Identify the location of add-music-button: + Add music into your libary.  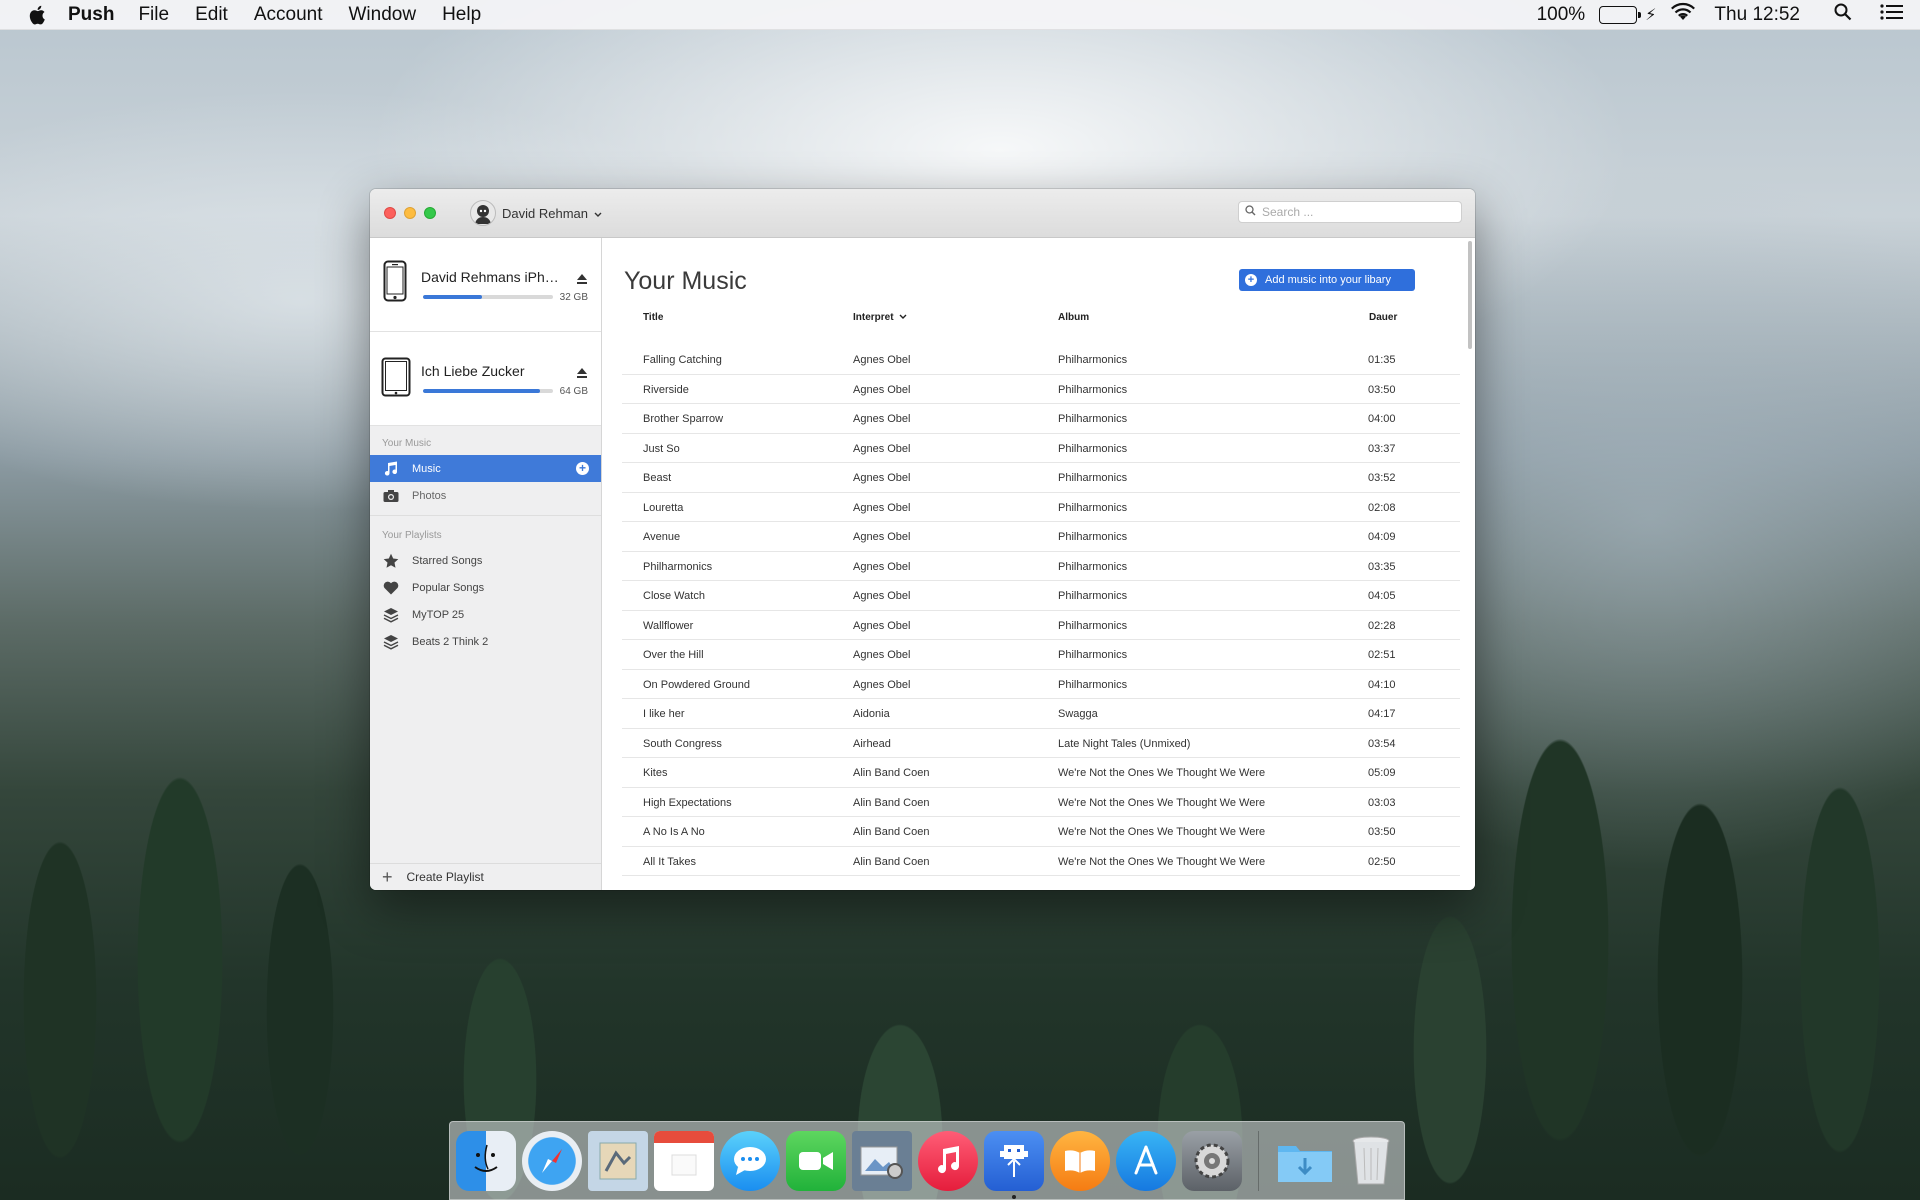
(1327, 280).